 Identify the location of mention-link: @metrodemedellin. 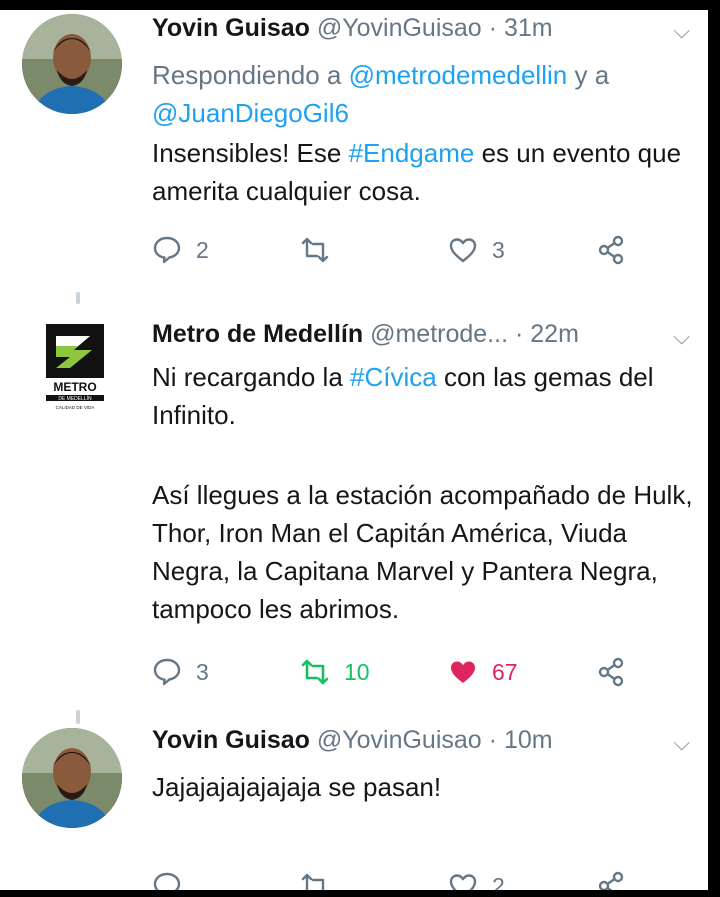
(458, 75).